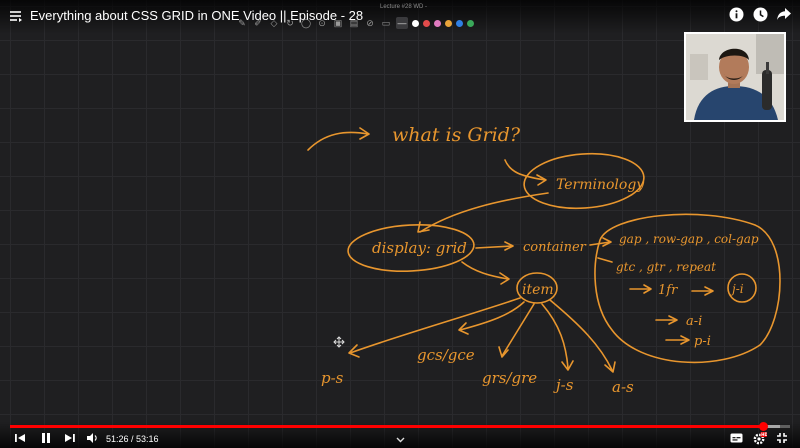 The image size is (800, 448). What do you see at coordinates (736, 14) in the screenshot?
I see `info-icon` at bounding box center [736, 14].